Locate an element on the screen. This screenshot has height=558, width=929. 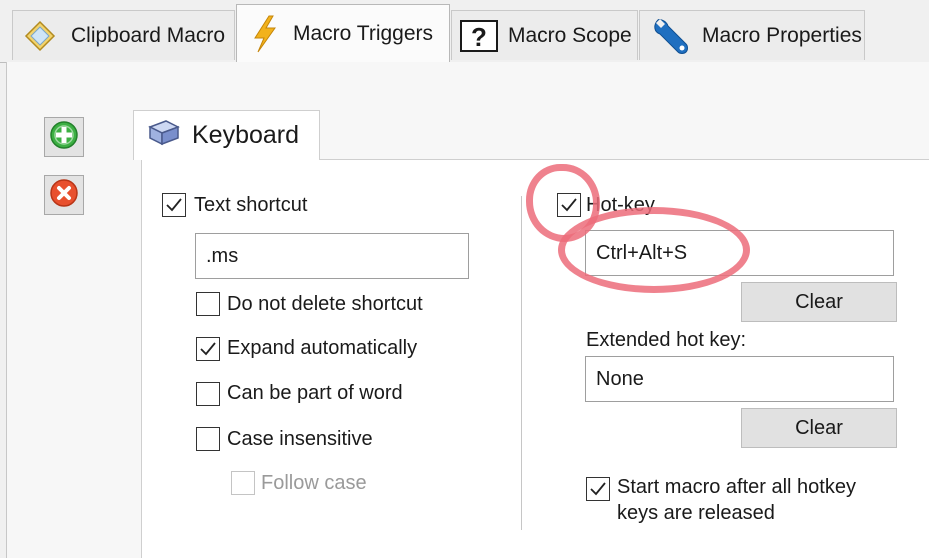
tab-clipboard-macro: Clipboard Macro is located at coordinates (123, 35).